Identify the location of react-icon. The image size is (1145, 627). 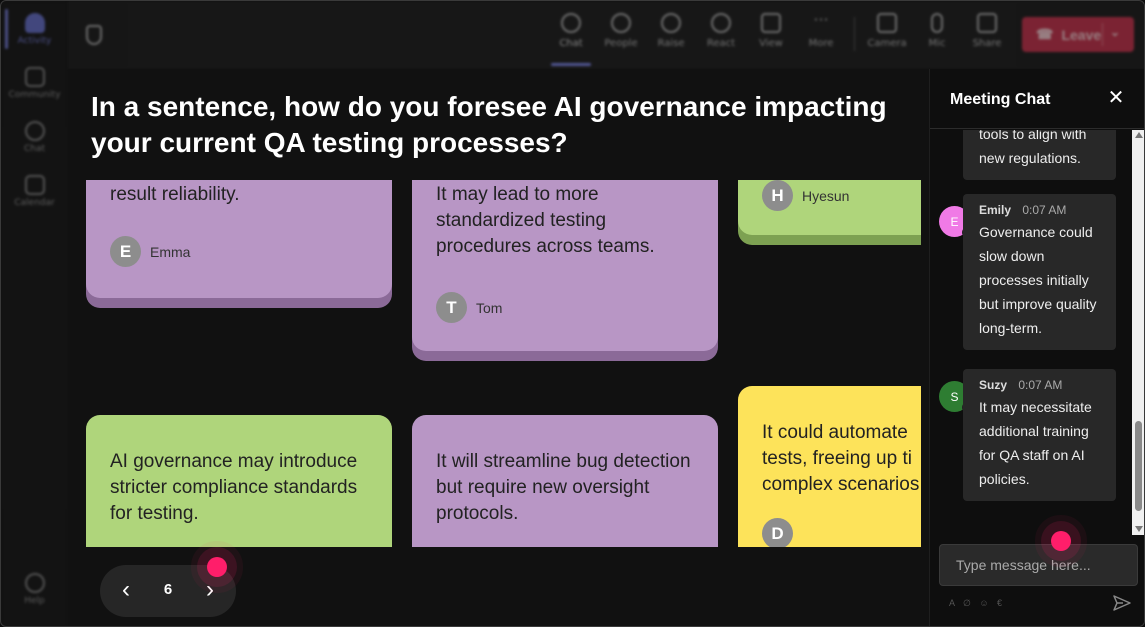
(721, 23).